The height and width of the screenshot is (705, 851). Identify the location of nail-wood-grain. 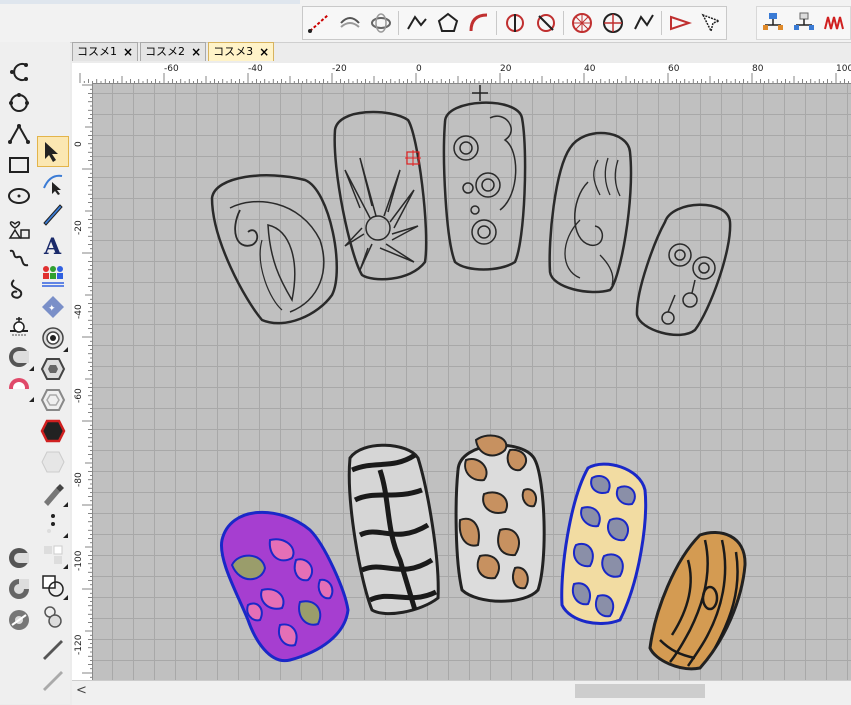
(697, 601).